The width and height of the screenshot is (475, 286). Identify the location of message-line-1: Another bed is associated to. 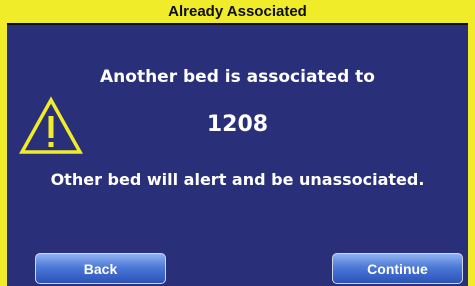
(237, 77).